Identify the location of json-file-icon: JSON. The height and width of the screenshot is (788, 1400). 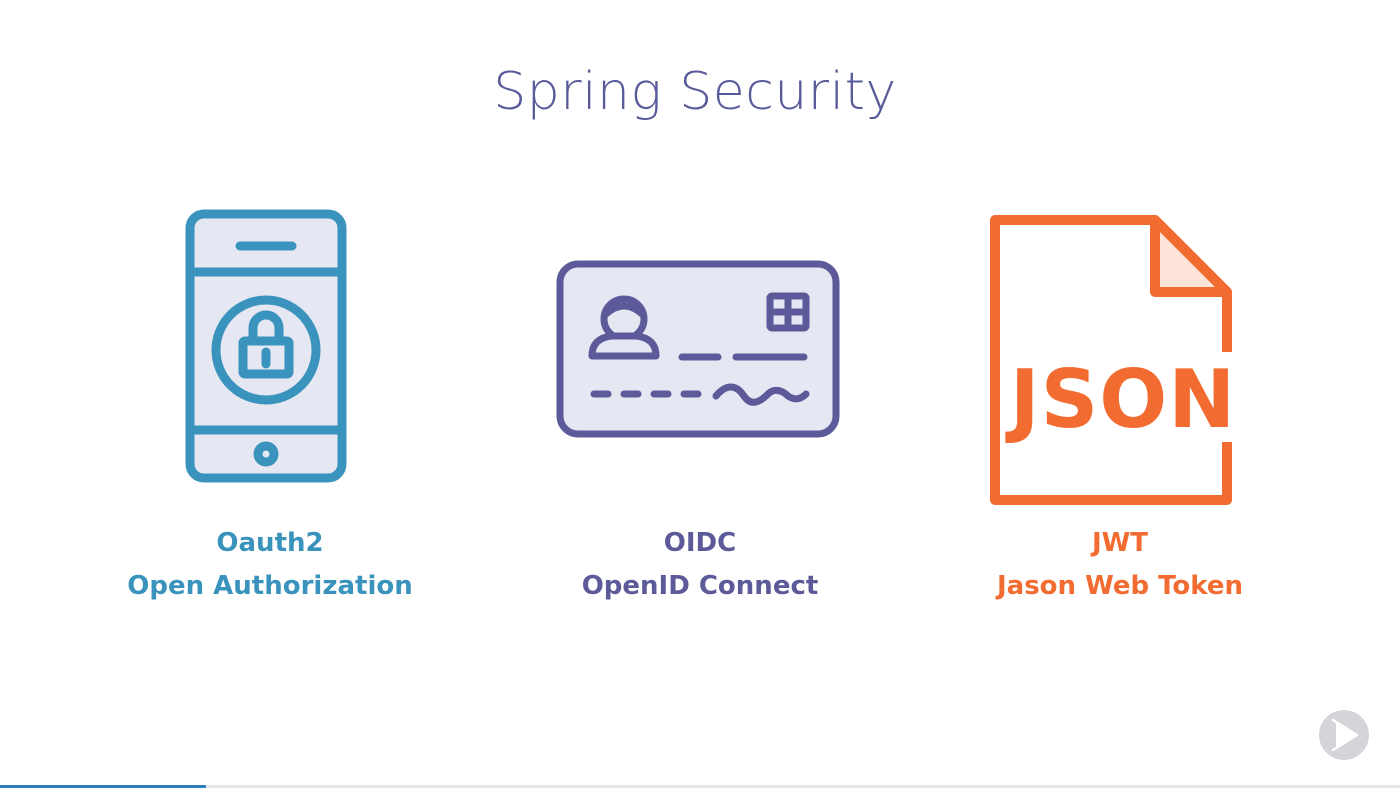
(1115, 360).